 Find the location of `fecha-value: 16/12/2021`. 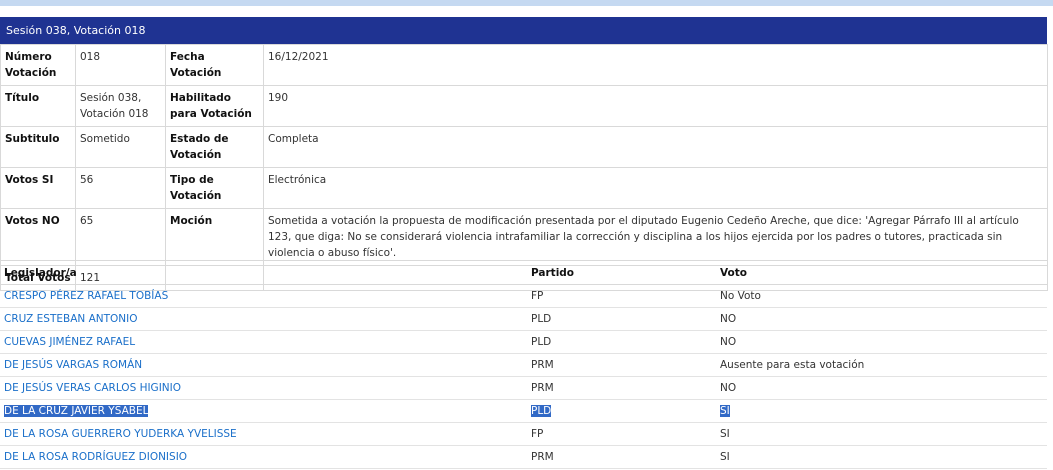

fecha-value: 16/12/2021 is located at coordinates (655, 65).